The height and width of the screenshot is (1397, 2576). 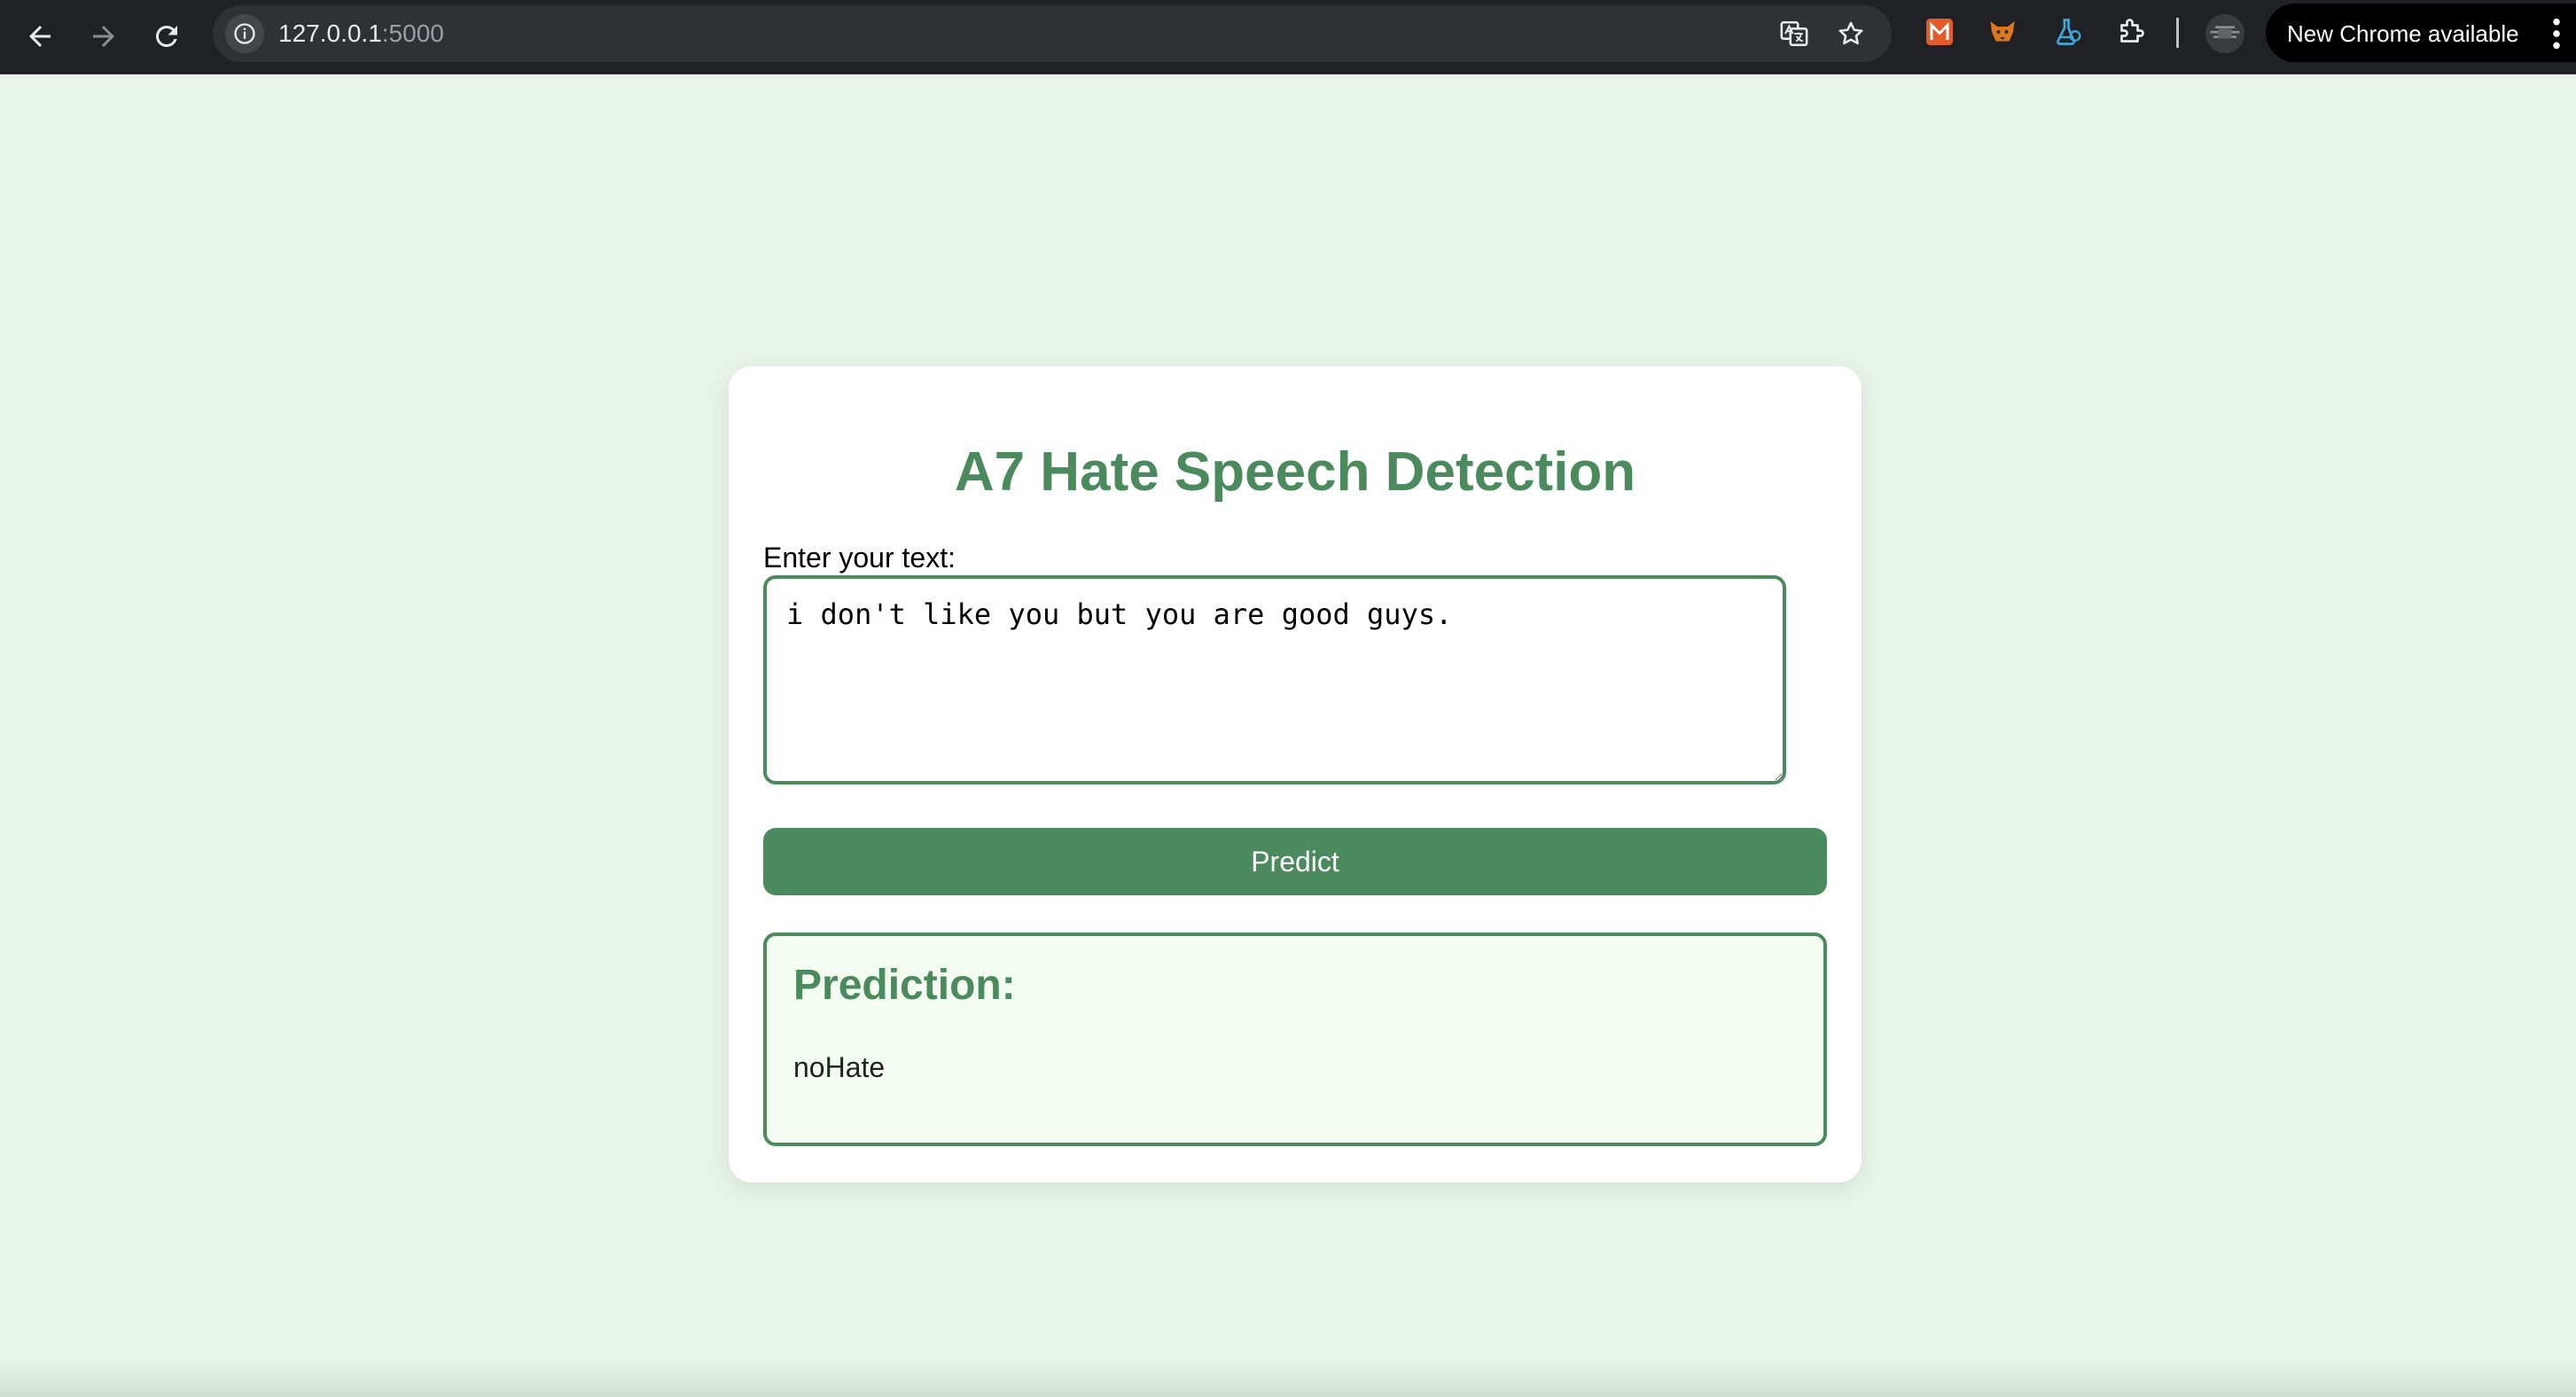 I want to click on info-icon, so click(x=244, y=33).